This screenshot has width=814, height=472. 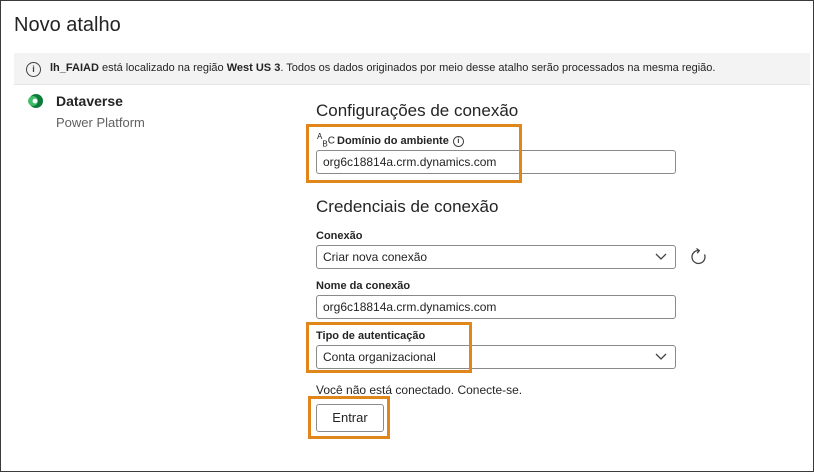 What do you see at coordinates (162, 68) in the screenshot?
I see `info-text-1: está localizado na região` at bounding box center [162, 68].